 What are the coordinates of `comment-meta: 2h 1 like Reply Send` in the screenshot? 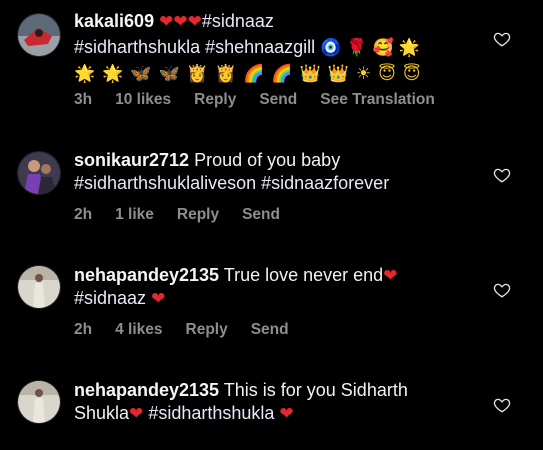 It's located at (188, 216).